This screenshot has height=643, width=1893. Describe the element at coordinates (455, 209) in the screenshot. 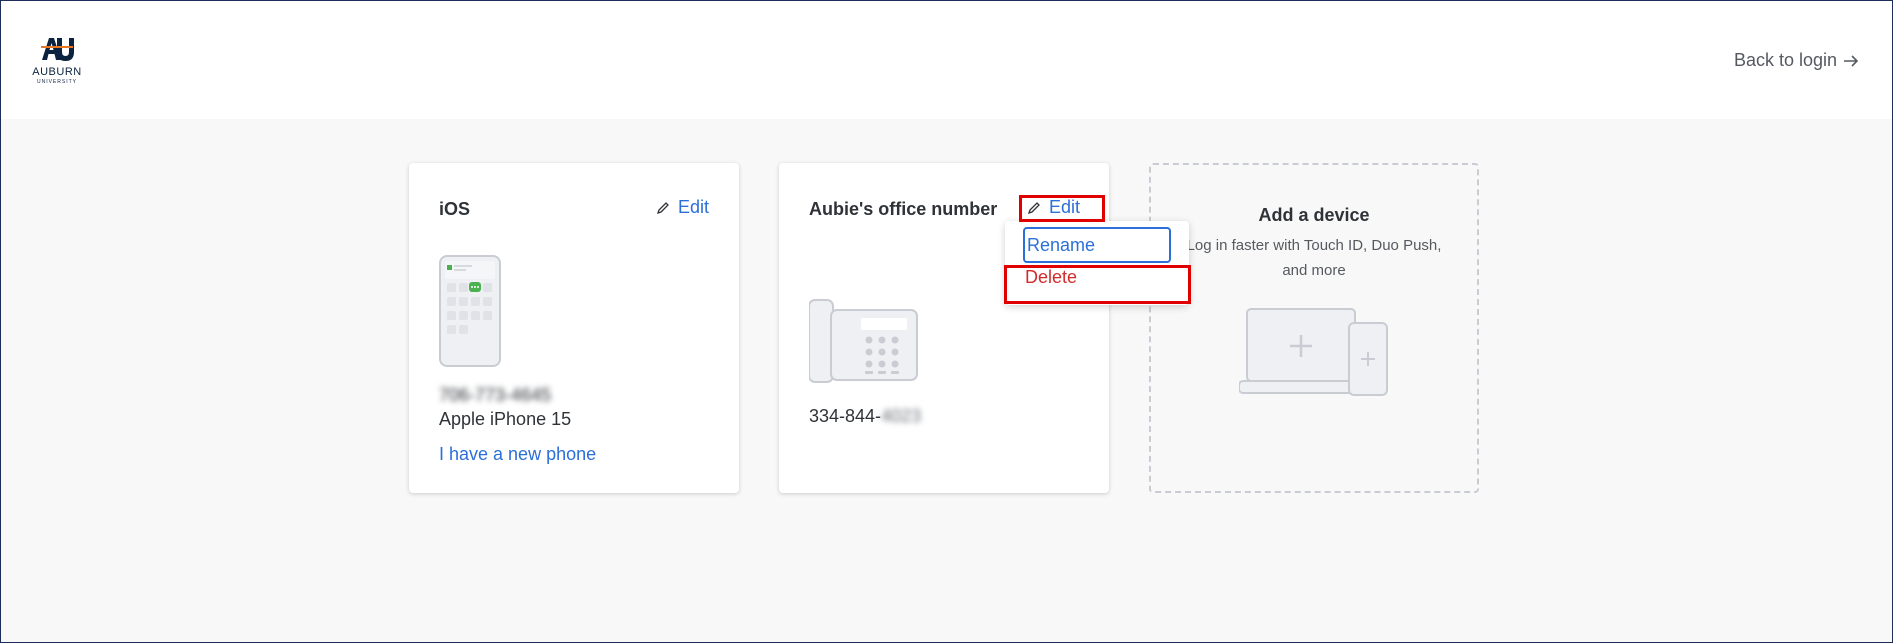

I see `device-title: iOS` at that location.